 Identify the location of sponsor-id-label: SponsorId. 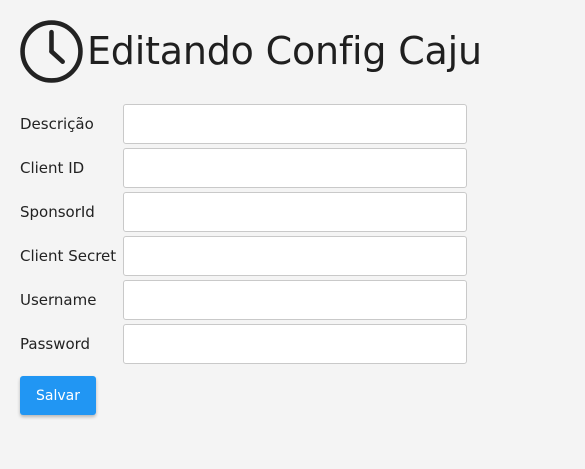
(57, 212).